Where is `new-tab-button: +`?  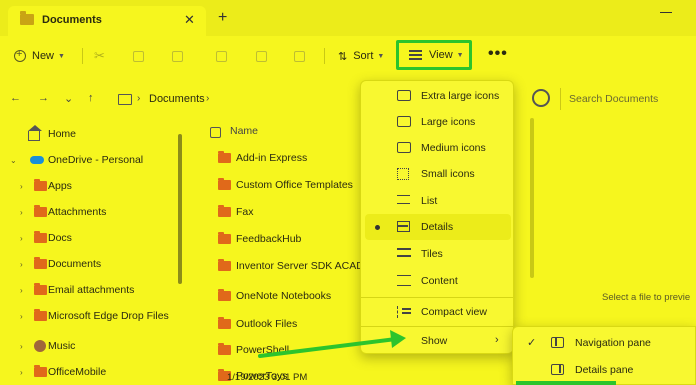
new-tab-button: + is located at coordinates (222, 18).